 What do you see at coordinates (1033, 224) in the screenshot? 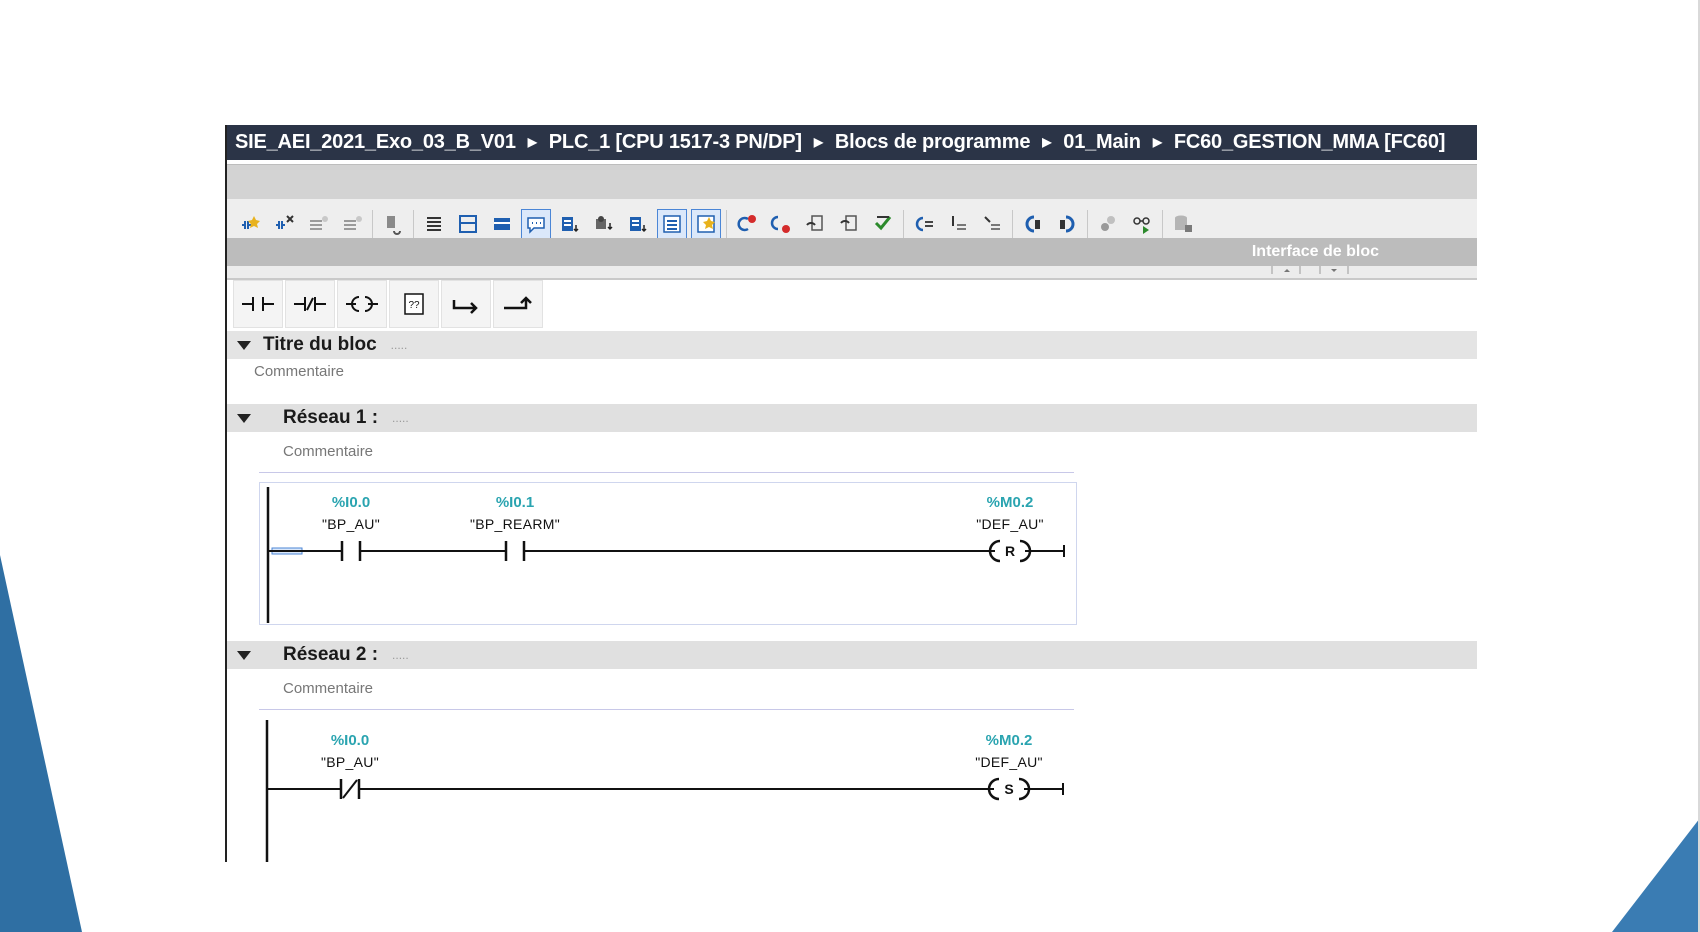
I see `jump-previous-icon` at bounding box center [1033, 224].